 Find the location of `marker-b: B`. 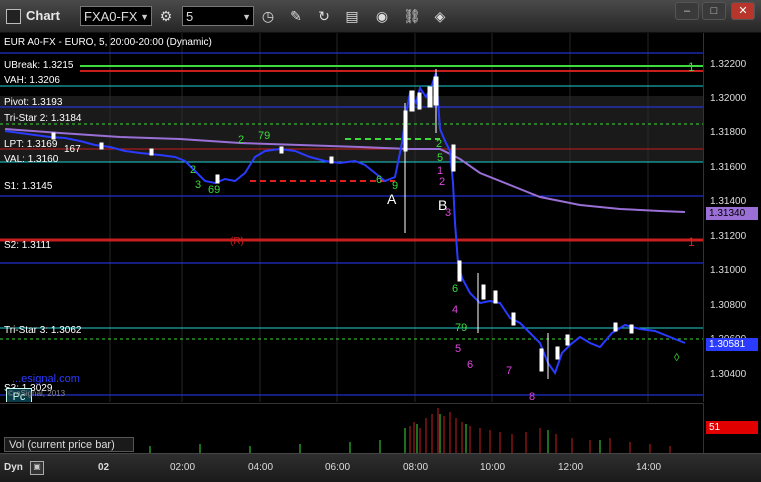

marker-b: B is located at coordinates (443, 205).